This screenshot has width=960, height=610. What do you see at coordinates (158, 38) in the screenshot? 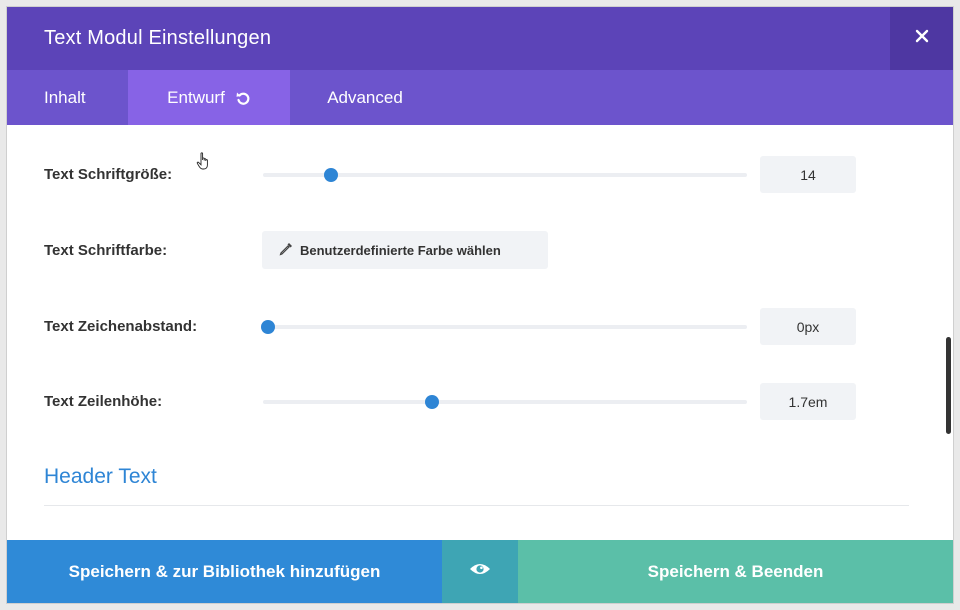
I see `modal-title: Text Modul Einstellungen` at bounding box center [158, 38].